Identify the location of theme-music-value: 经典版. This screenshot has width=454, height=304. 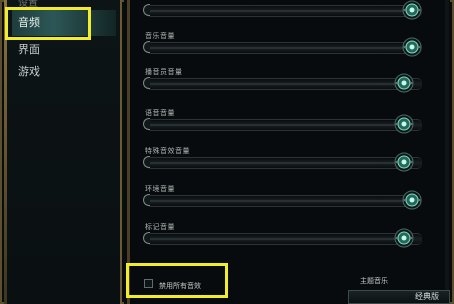
(427, 296).